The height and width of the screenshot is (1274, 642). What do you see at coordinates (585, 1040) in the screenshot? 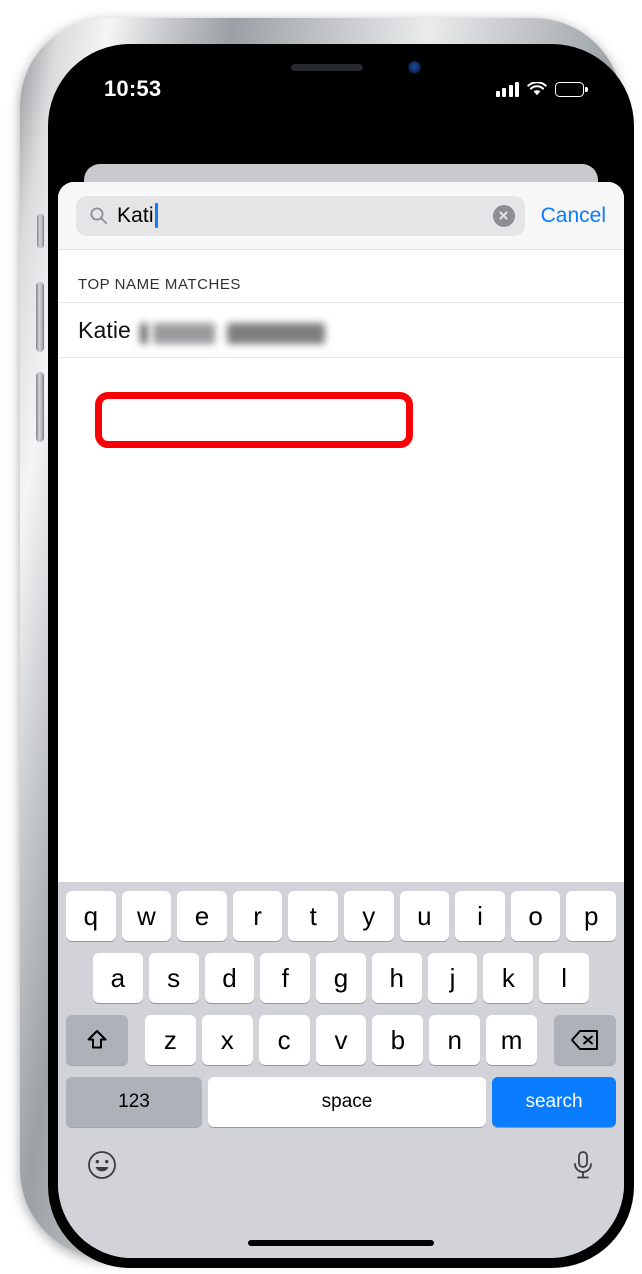
I see `backspace-delete-icon` at bounding box center [585, 1040].